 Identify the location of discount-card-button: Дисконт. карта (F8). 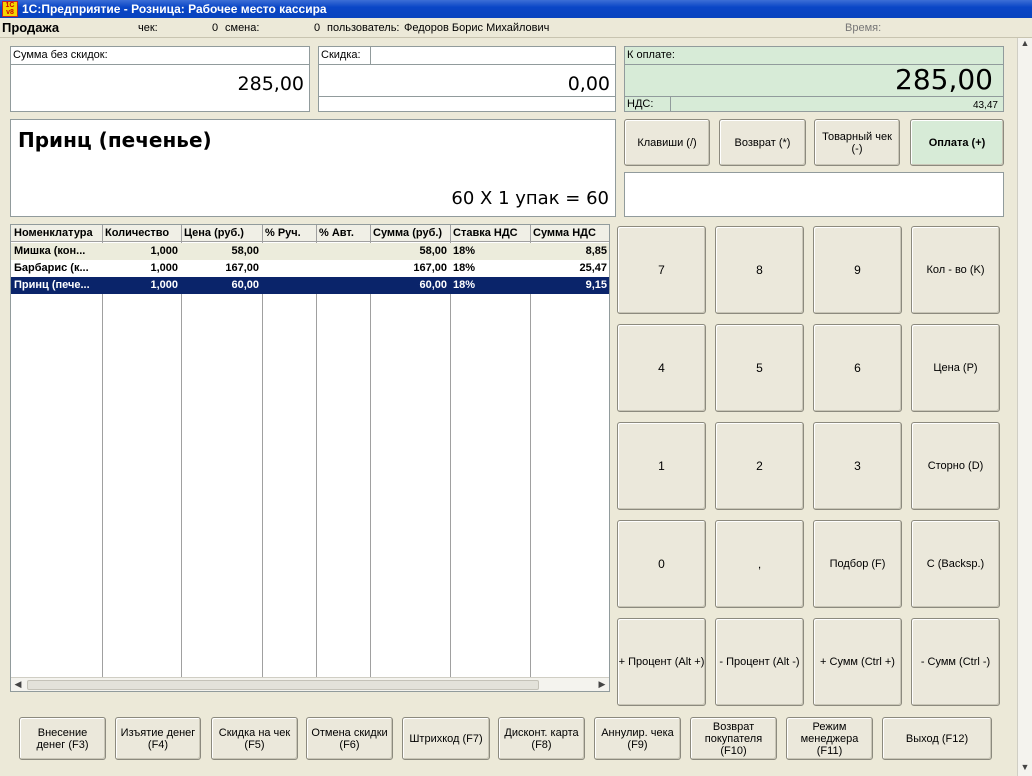
(541, 738).